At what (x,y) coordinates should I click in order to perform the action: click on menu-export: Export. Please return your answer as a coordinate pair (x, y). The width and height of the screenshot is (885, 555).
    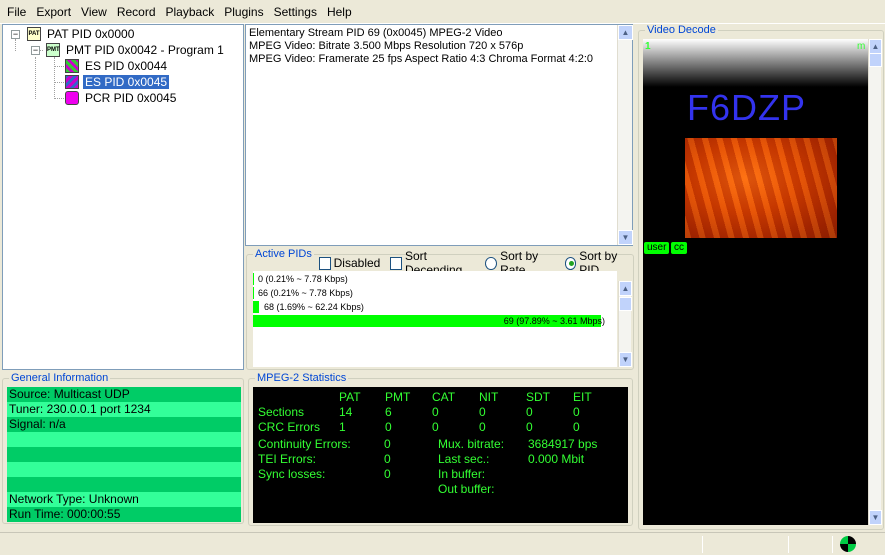
    Looking at the image, I should click on (53, 12).